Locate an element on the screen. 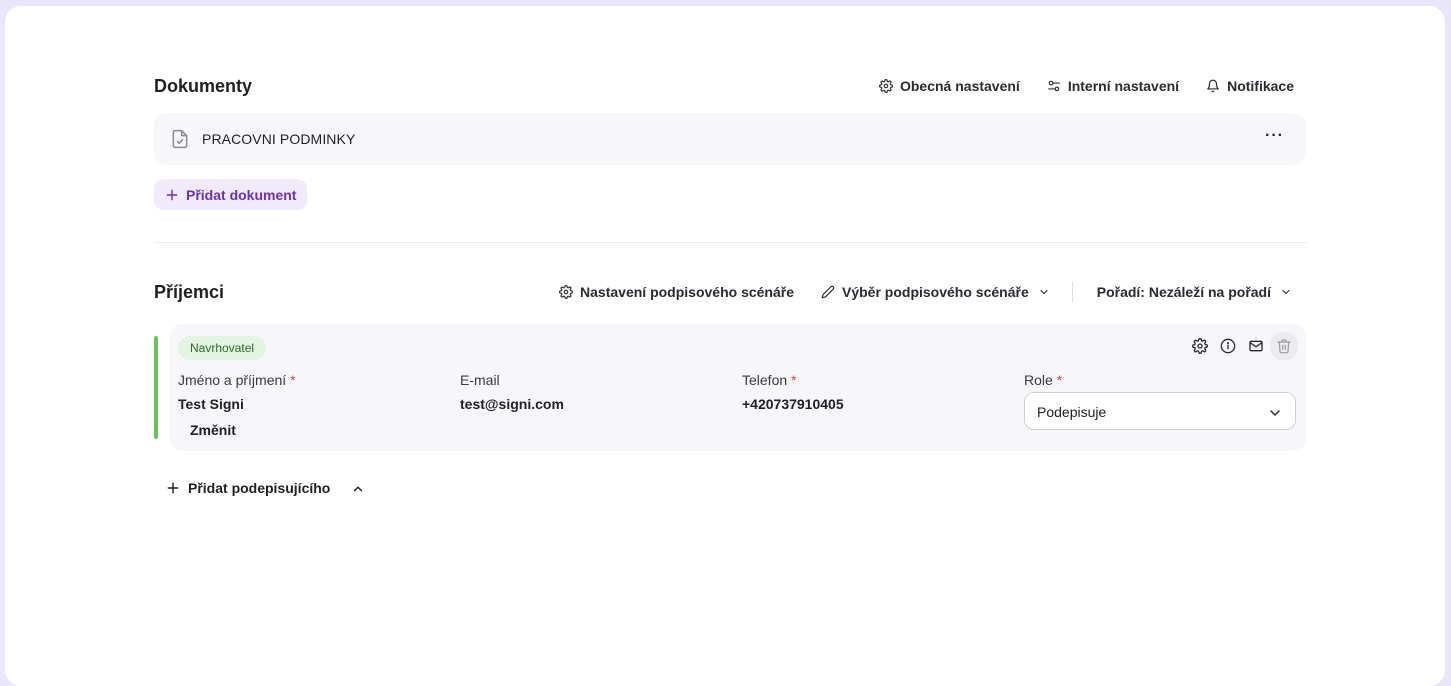 The image size is (1451, 686). notifications-button: Notifikace is located at coordinates (1250, 86).